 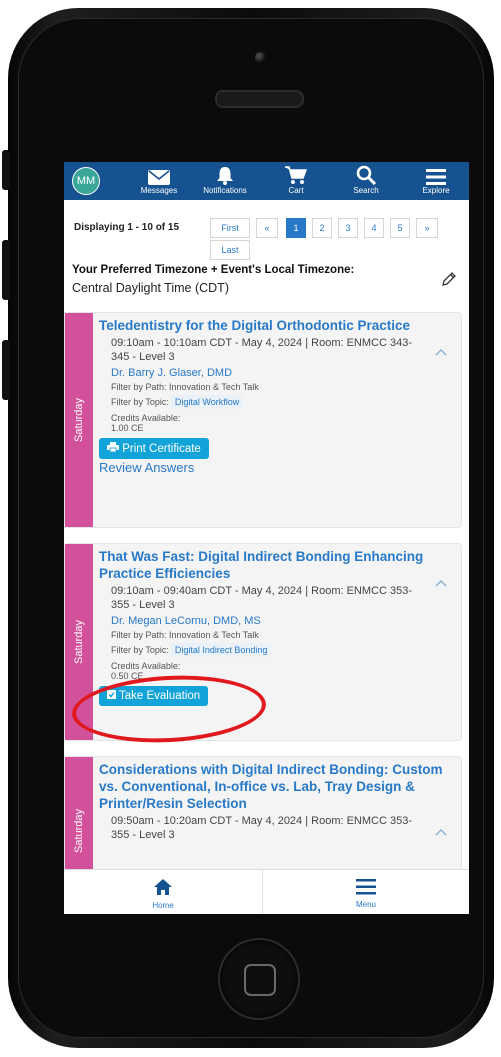 I want to click on nav-search: Search, so click(x=366, y=180).